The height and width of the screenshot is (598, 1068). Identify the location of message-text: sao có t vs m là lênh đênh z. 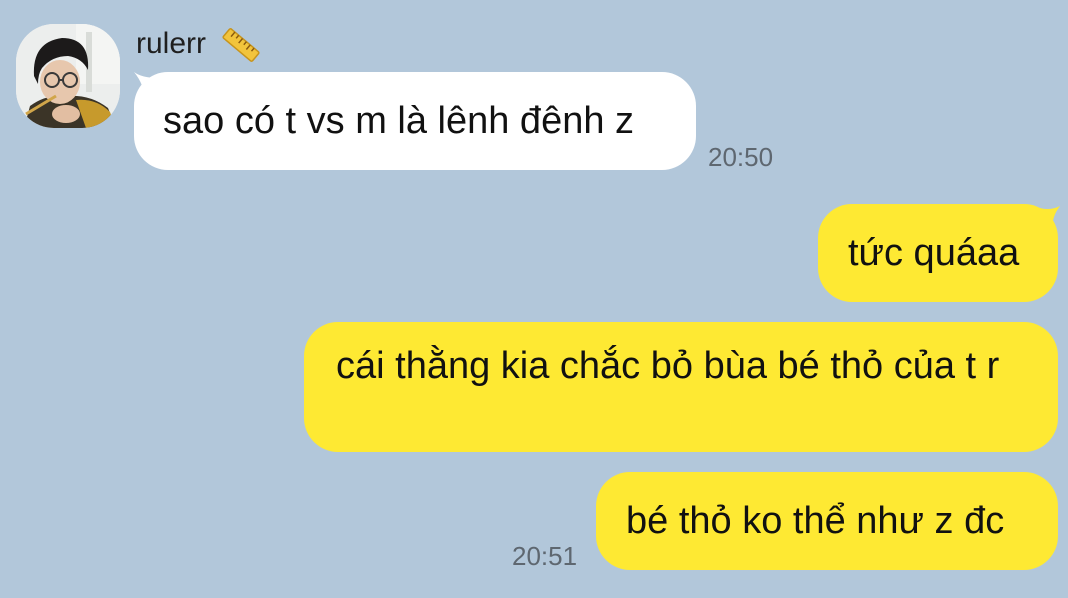
(399, 121).